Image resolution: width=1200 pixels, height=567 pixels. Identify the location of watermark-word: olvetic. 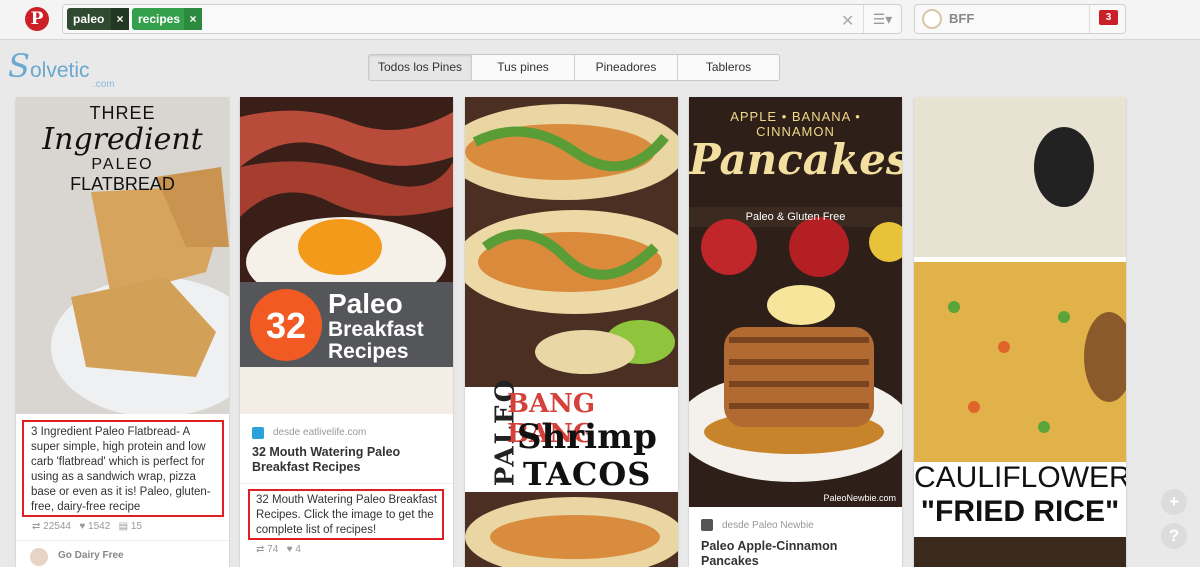
(60, 70).